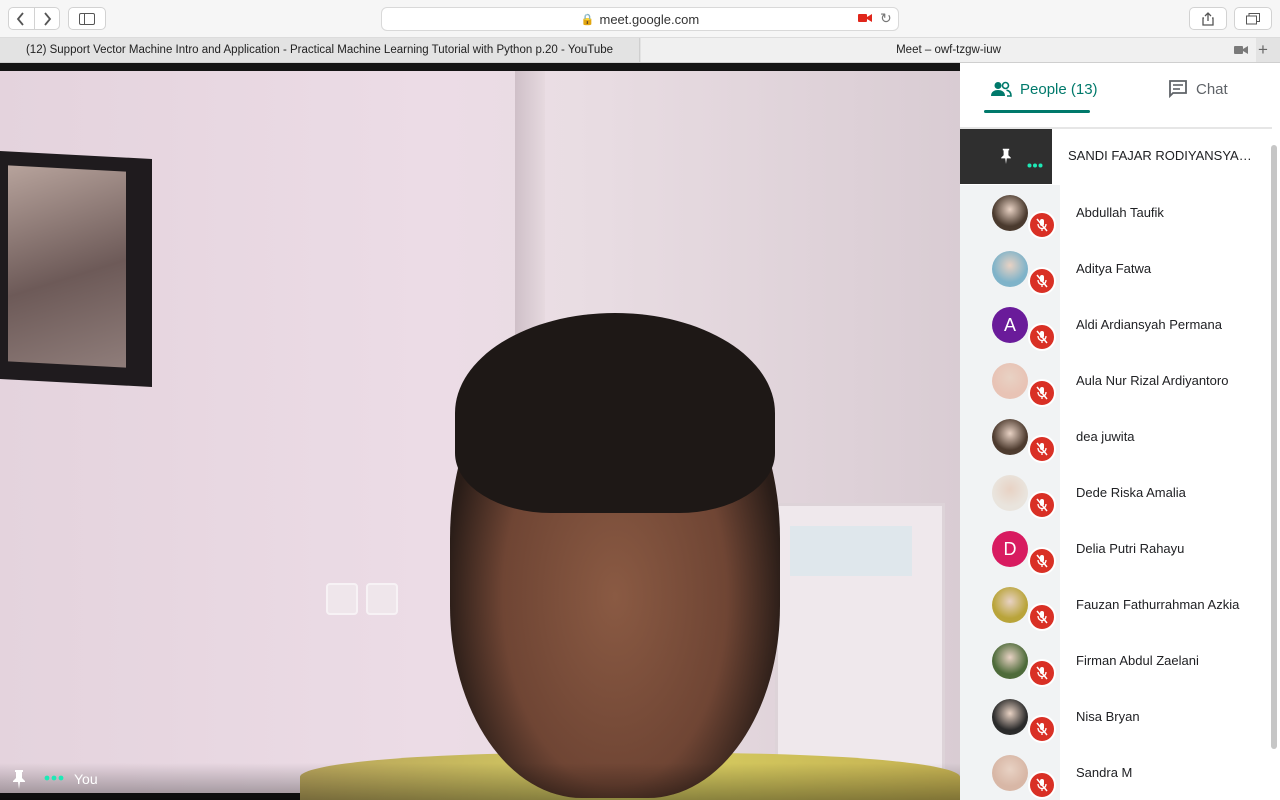  Describe the element at coordinates (886, 18) in the screenshot. I see `reload-icon: ↻` at that location.